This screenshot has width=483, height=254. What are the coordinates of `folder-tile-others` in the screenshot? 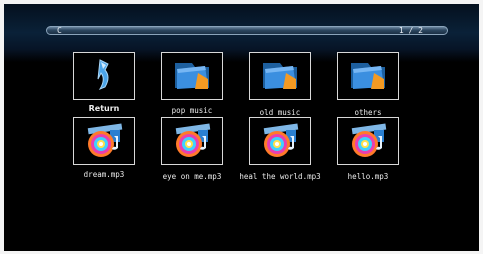 It's located at (368, 76).